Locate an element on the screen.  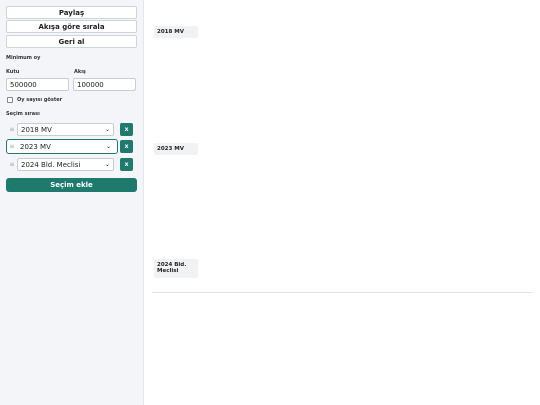
order-item: ≡ 2023 MV ⌄ is located at coordinates (62, 146).